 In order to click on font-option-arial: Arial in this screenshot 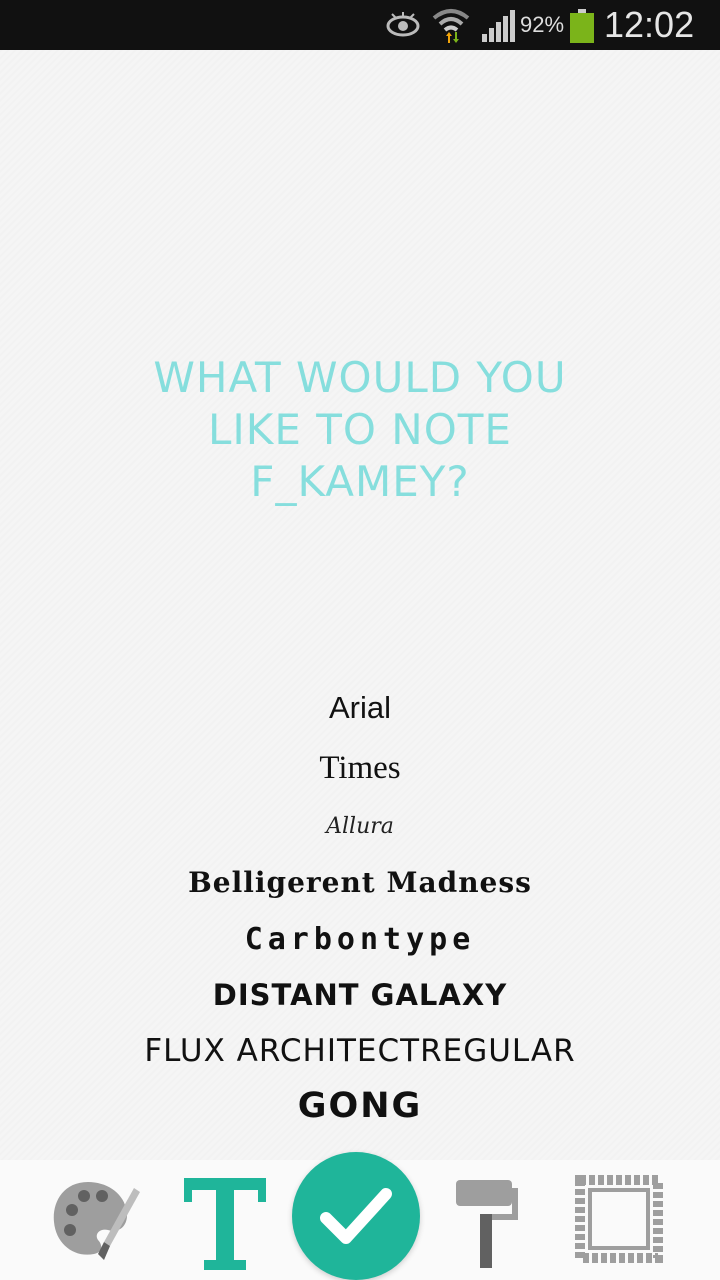, I will do `click(360, 708)`.